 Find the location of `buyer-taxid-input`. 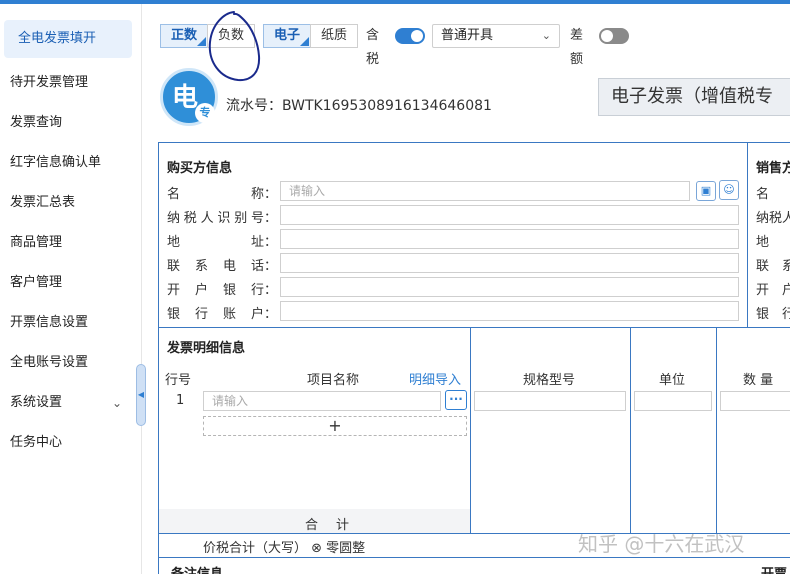

buyer-taxid-input is located at coordinates (509, 215).